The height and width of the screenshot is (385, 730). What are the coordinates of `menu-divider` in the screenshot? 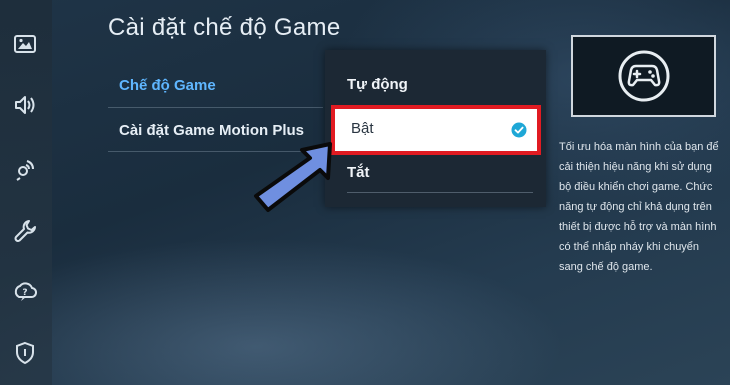 It's located at (215, 107).